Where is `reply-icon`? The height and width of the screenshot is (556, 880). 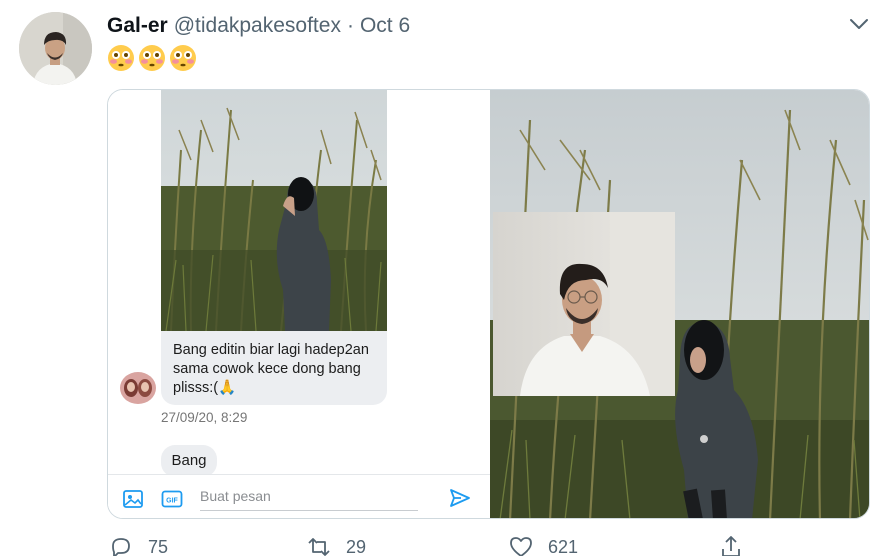
reply-icon is located at coordinates (121, 547).